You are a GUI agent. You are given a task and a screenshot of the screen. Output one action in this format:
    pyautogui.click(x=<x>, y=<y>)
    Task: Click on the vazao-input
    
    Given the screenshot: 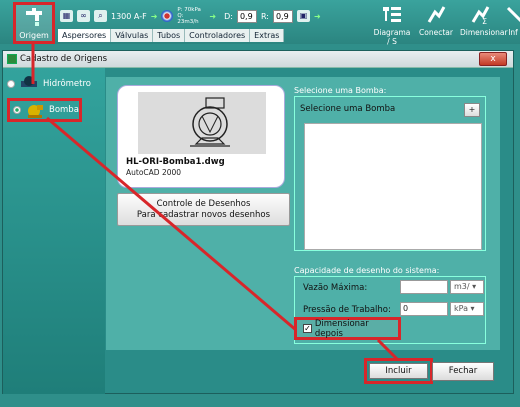 What is the action you would take?
    pyautogui.click(x=424, y=287)
    